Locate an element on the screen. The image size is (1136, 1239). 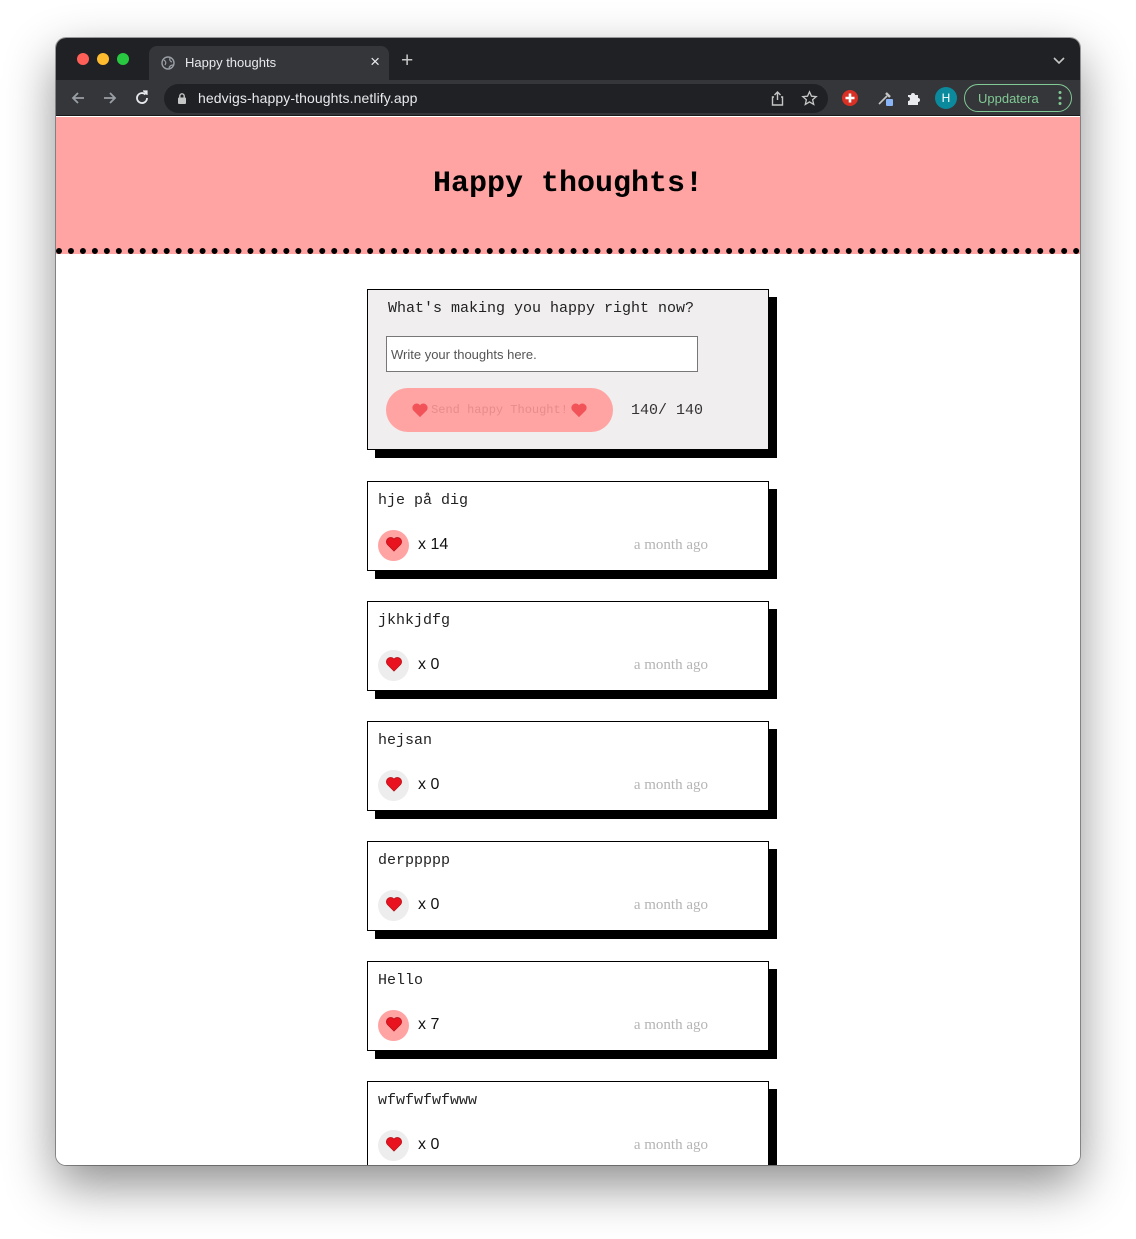
send-thought-button: Send happy Thought! is located at coordinates (499, 410).